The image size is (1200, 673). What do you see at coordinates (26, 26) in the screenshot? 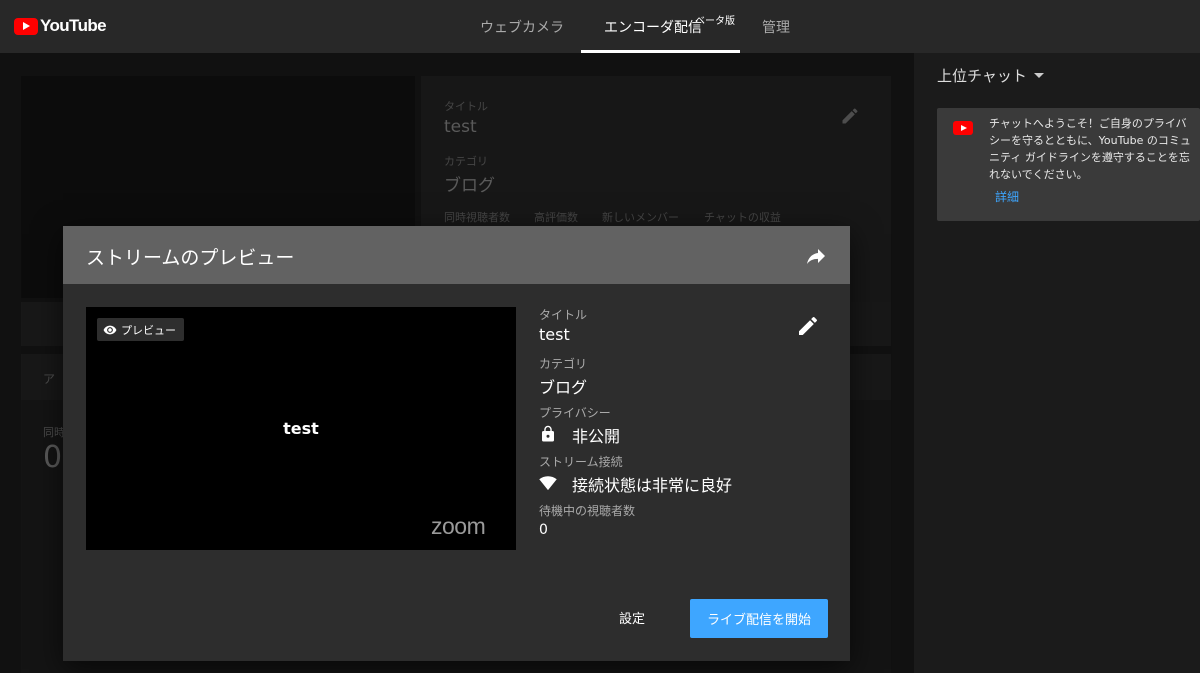
I see `youtube-play-icon` at bounding box center [26, 26].